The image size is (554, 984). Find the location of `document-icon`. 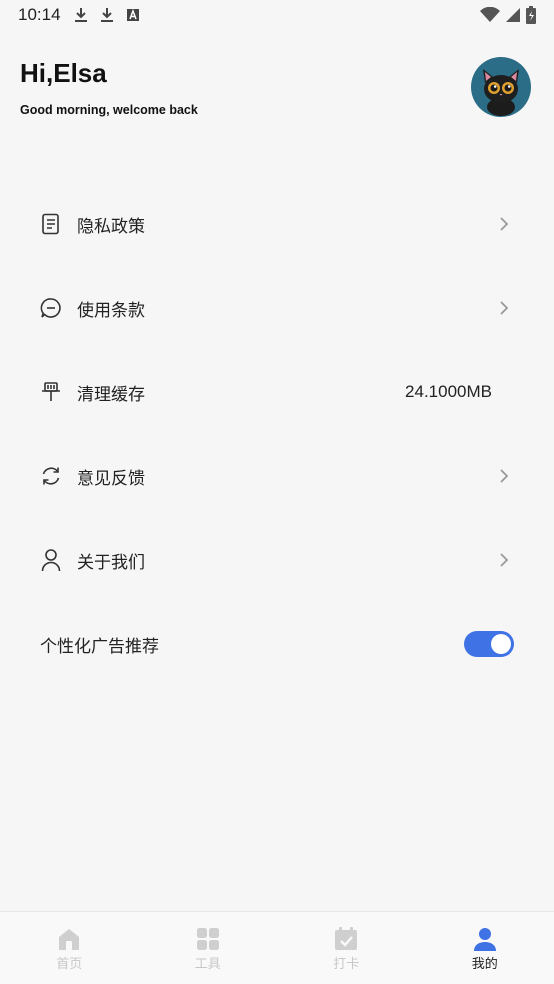

document-icon is located at coordinates (51, 224).